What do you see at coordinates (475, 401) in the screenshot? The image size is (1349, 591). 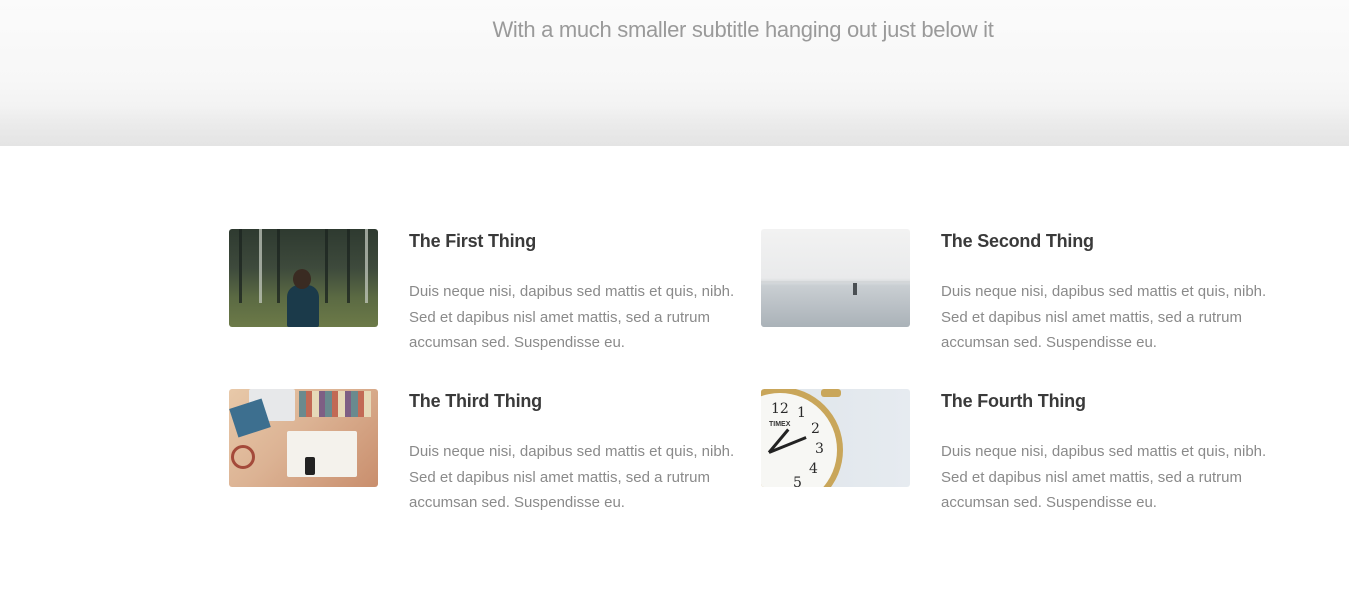 I see `feature-title: The Third Thing` at bounding box center [475, 401].